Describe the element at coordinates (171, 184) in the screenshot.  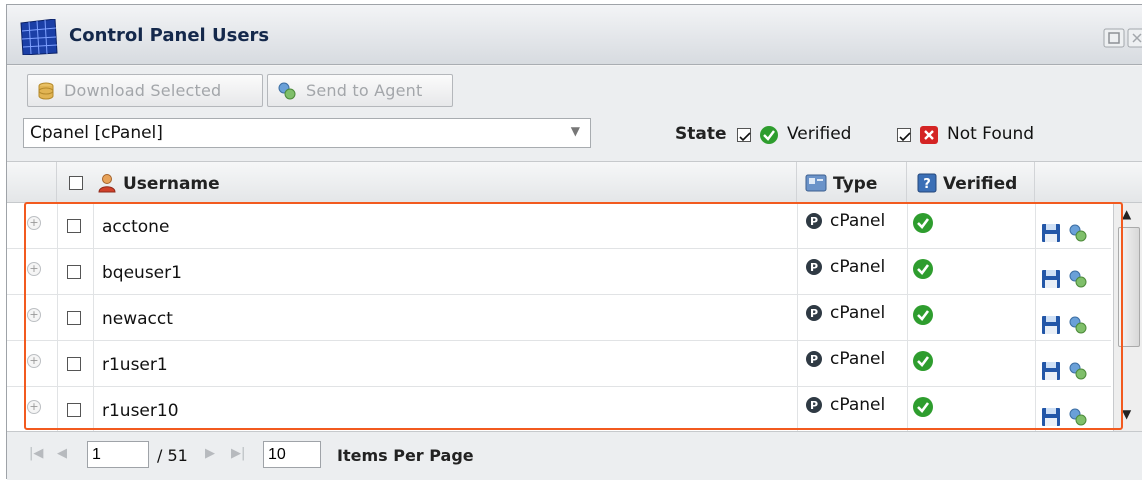
I see `username-column-label: Username` at that location.